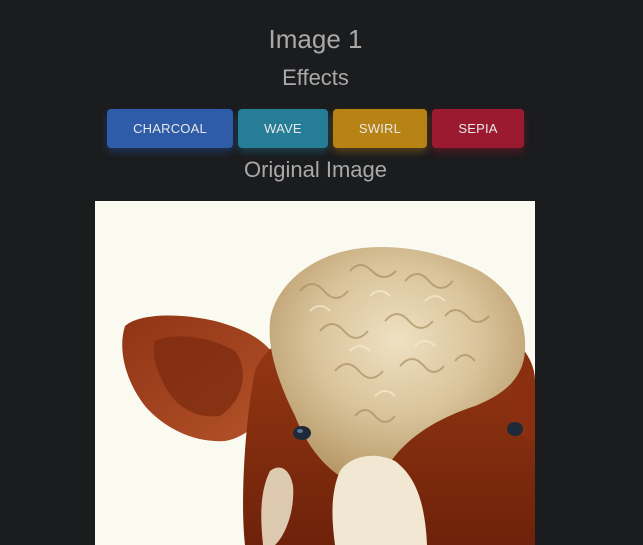 The height and width of the screenshot is (545, 643). Describe the element at coordinates (315, 169) in the screenshot. I see `original-image-heading: Original Image` at that location.